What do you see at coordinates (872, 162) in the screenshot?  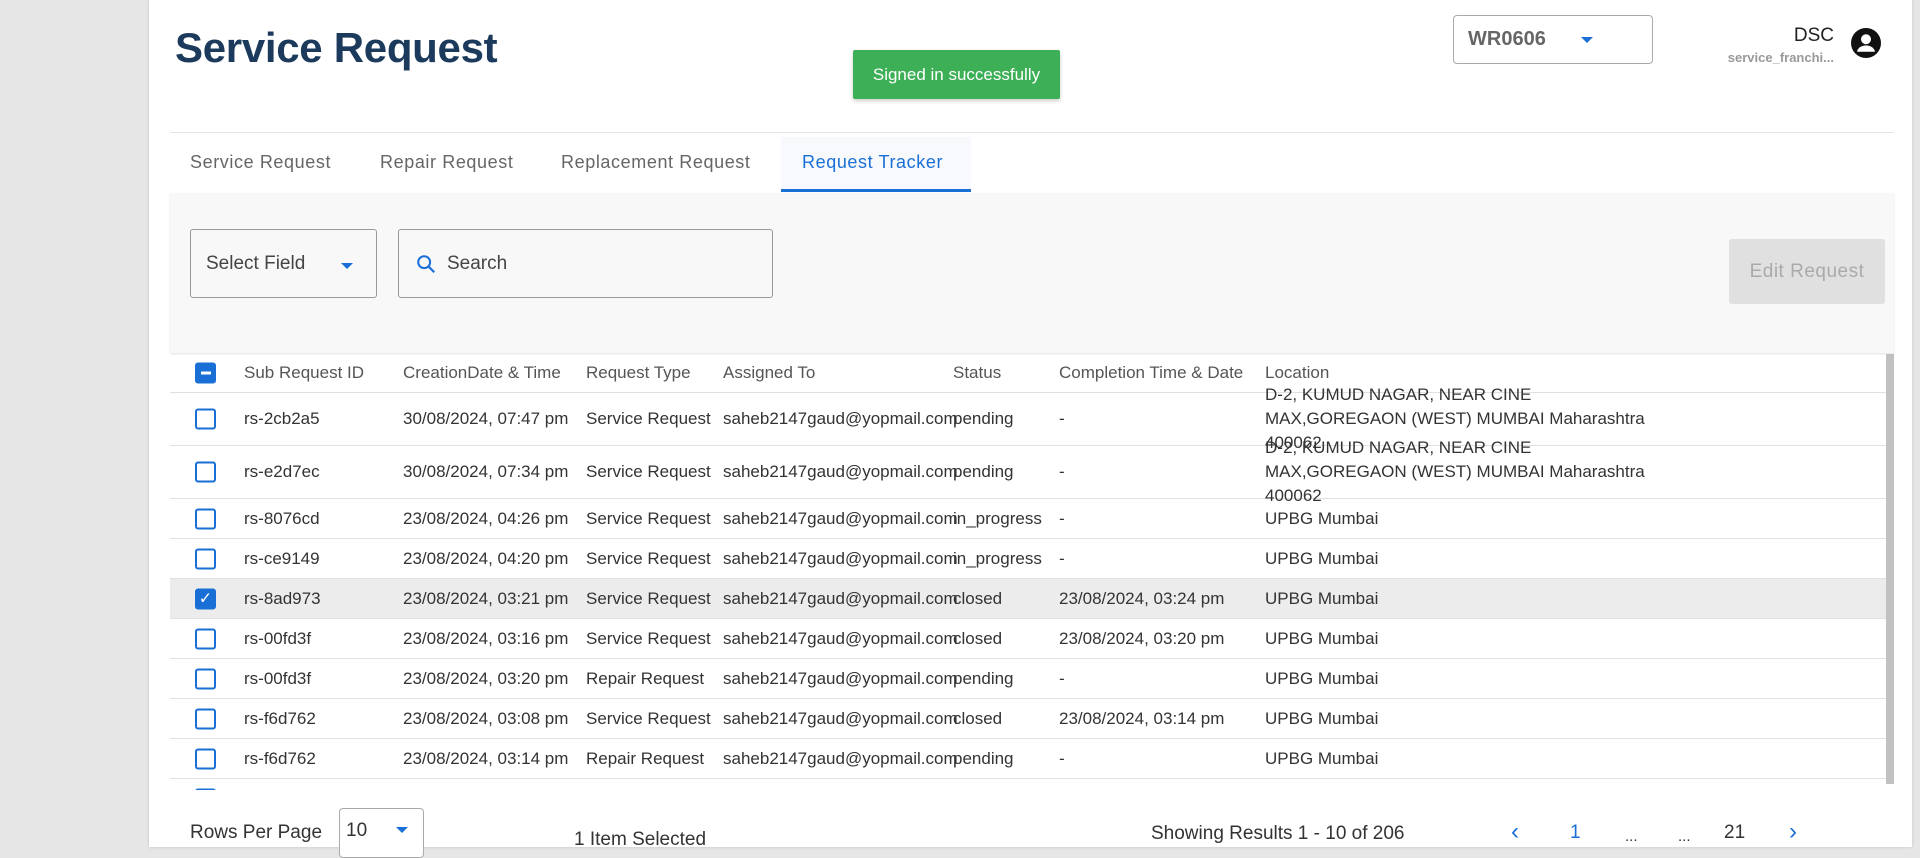 I see `tab-request-tracker: Request Tracker` at bounding box center [872, 162].